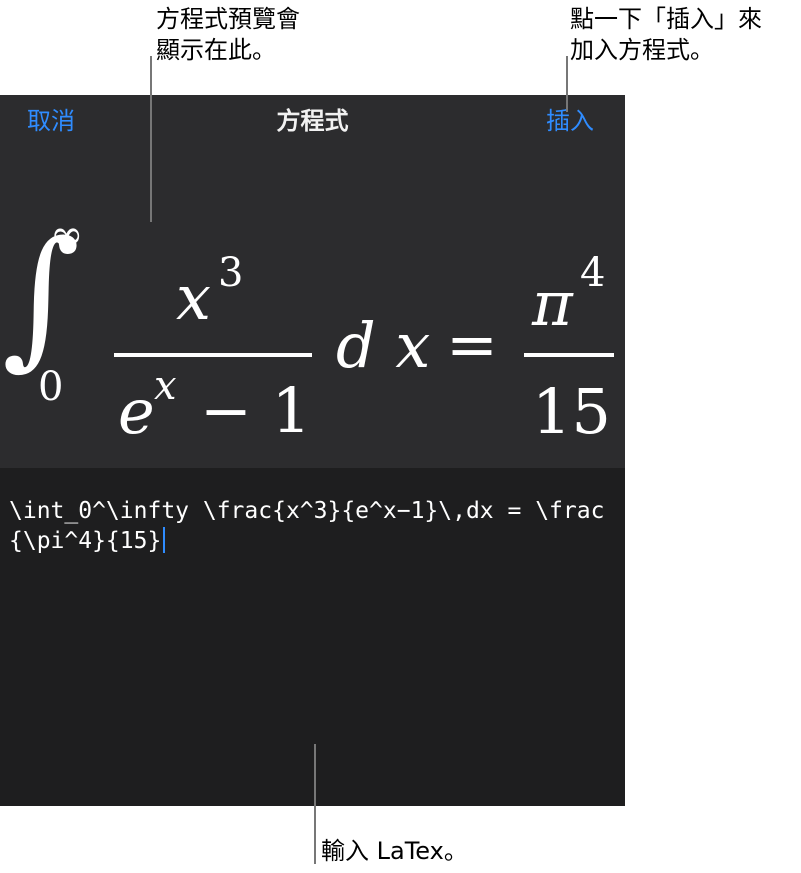 Image resolution: width=801 pixels, height=873 pixels. I want to click on callout-preview-line1: 方程式預覽會, so click(228, 19).